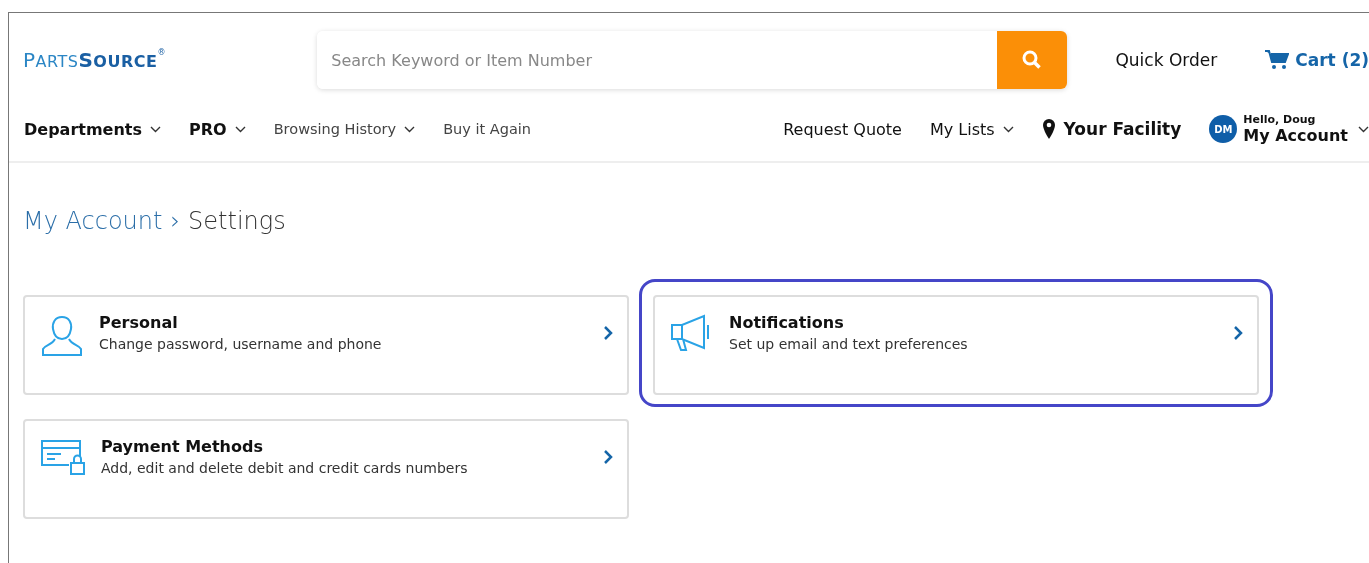 The width and height of the screenshot is (1369, 563). Describe the element at coordinates (1295, 129) in the screenshot. I see `account-menu: Hello, Doug My Account` at that location.